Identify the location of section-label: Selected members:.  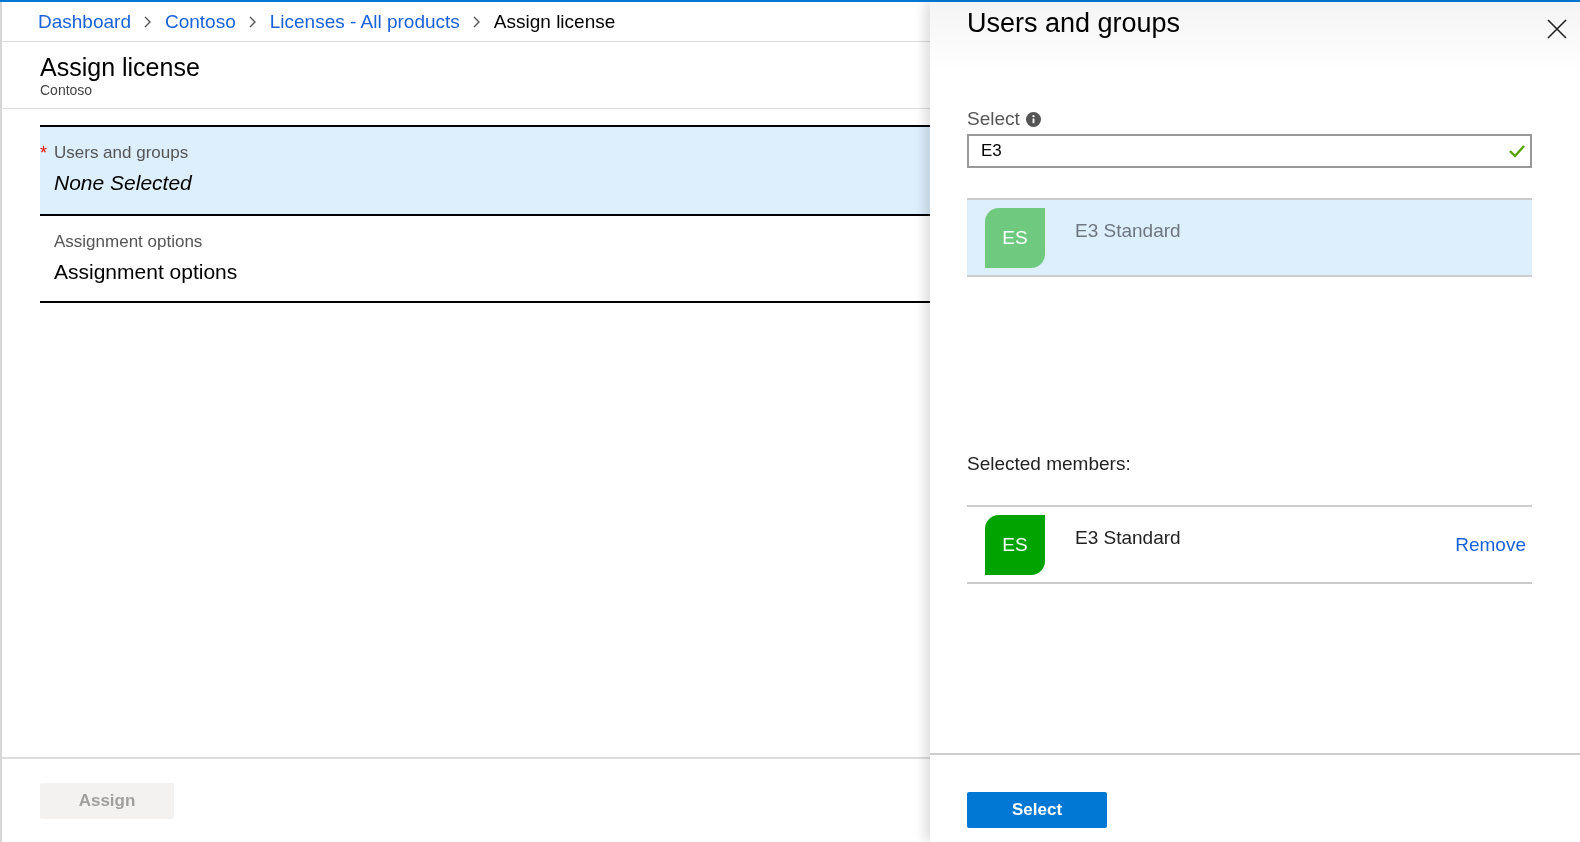
(1049, 464).